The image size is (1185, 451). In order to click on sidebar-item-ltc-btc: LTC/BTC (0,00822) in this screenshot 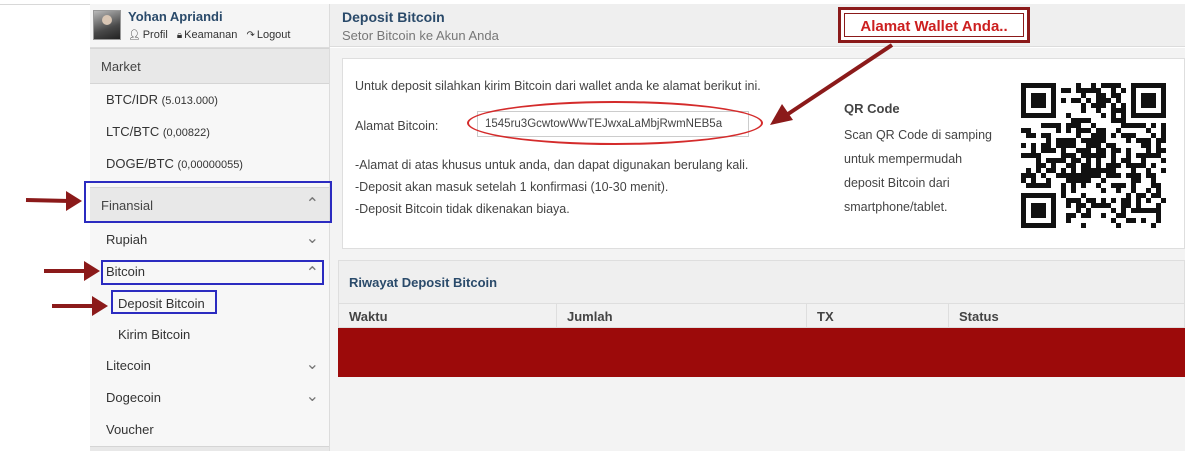, I will do `click(209, 132)`.